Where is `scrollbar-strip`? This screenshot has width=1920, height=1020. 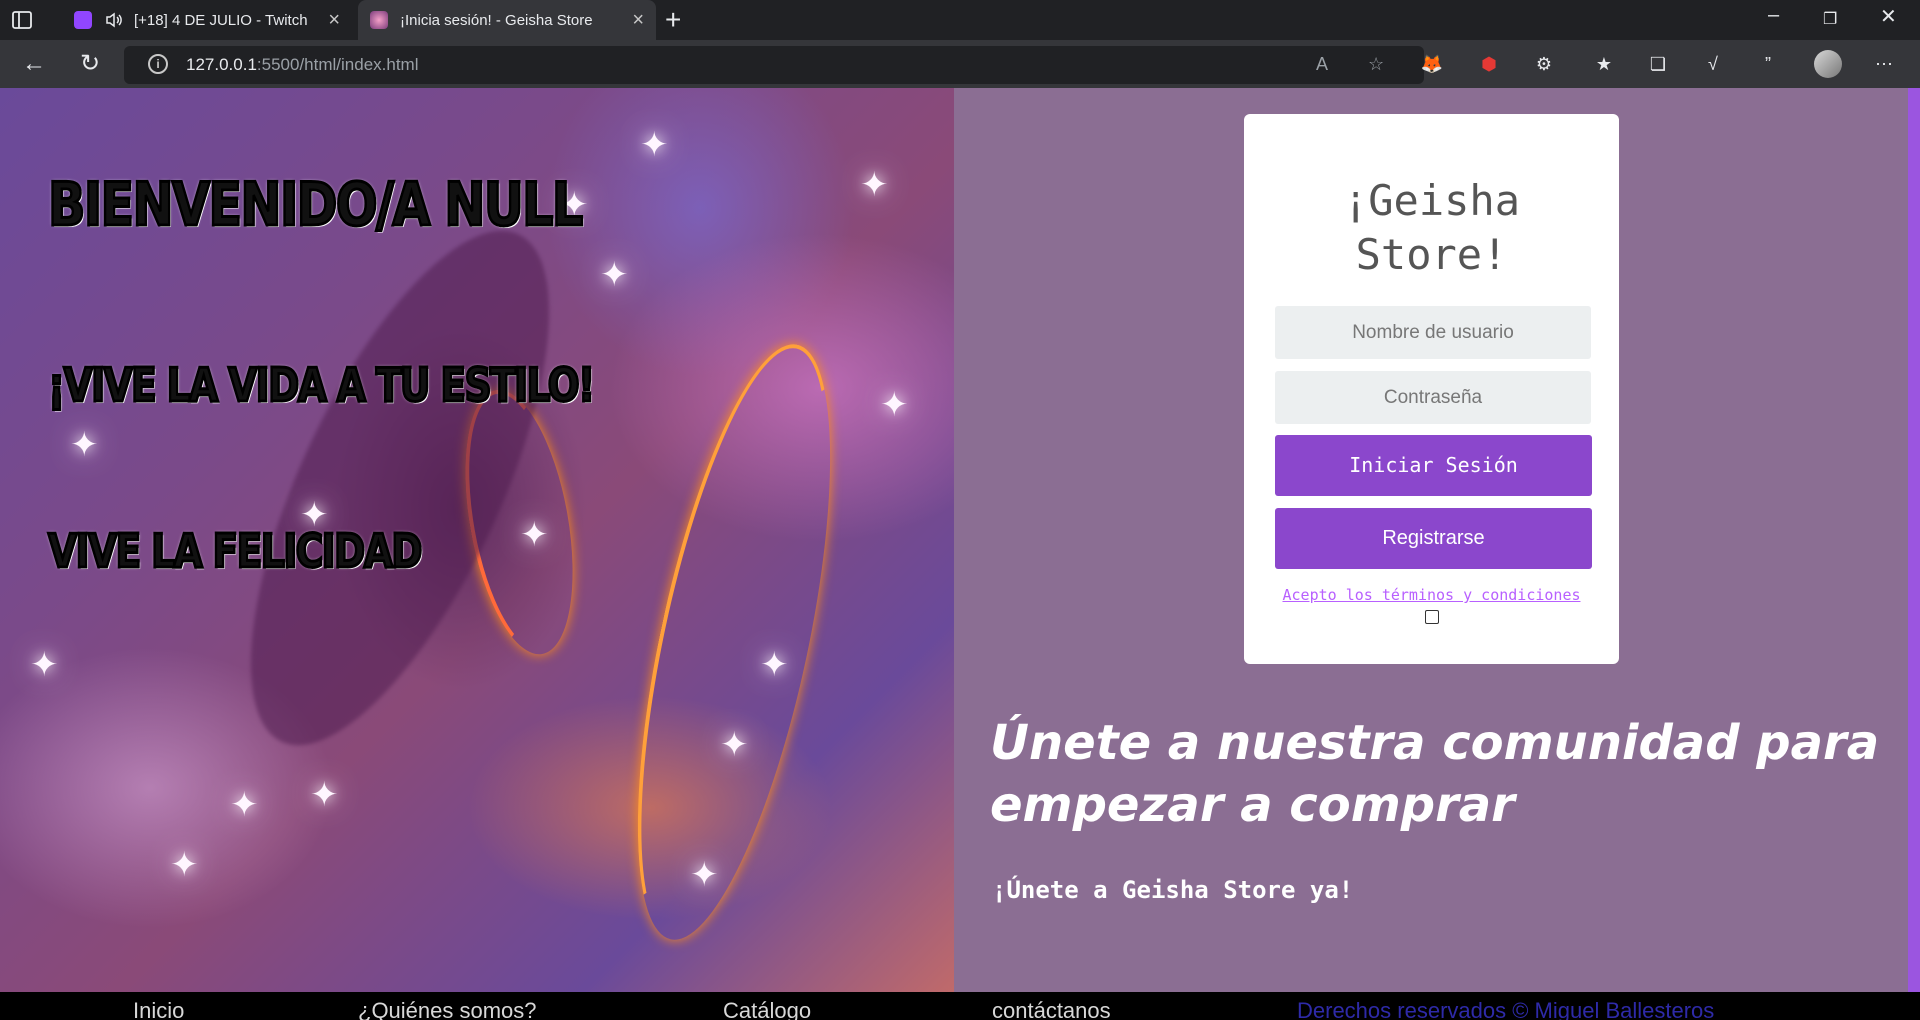
scrollbar-strip is located at coordinates (1914, 540).